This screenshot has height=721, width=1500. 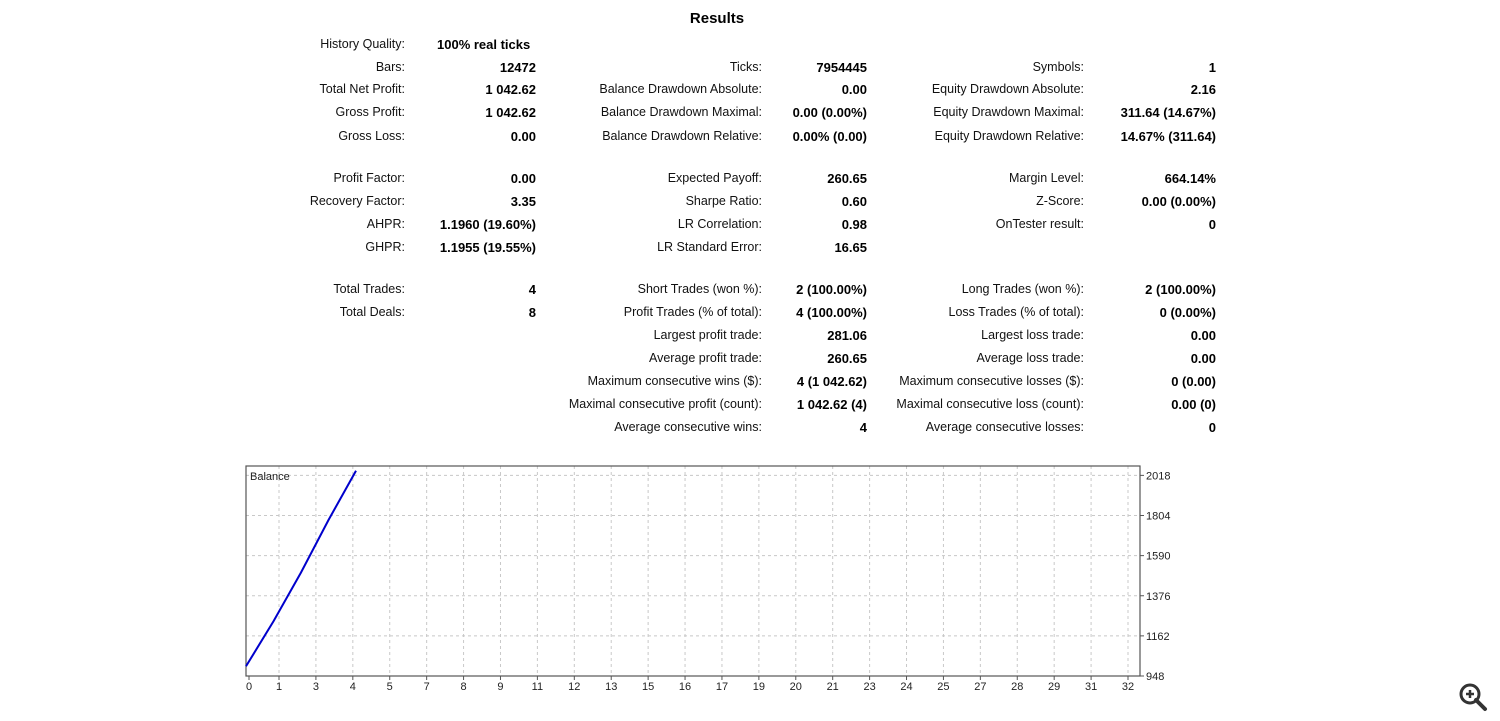 I want to click on x-tick-label: 27, so click(x=980, y=687).